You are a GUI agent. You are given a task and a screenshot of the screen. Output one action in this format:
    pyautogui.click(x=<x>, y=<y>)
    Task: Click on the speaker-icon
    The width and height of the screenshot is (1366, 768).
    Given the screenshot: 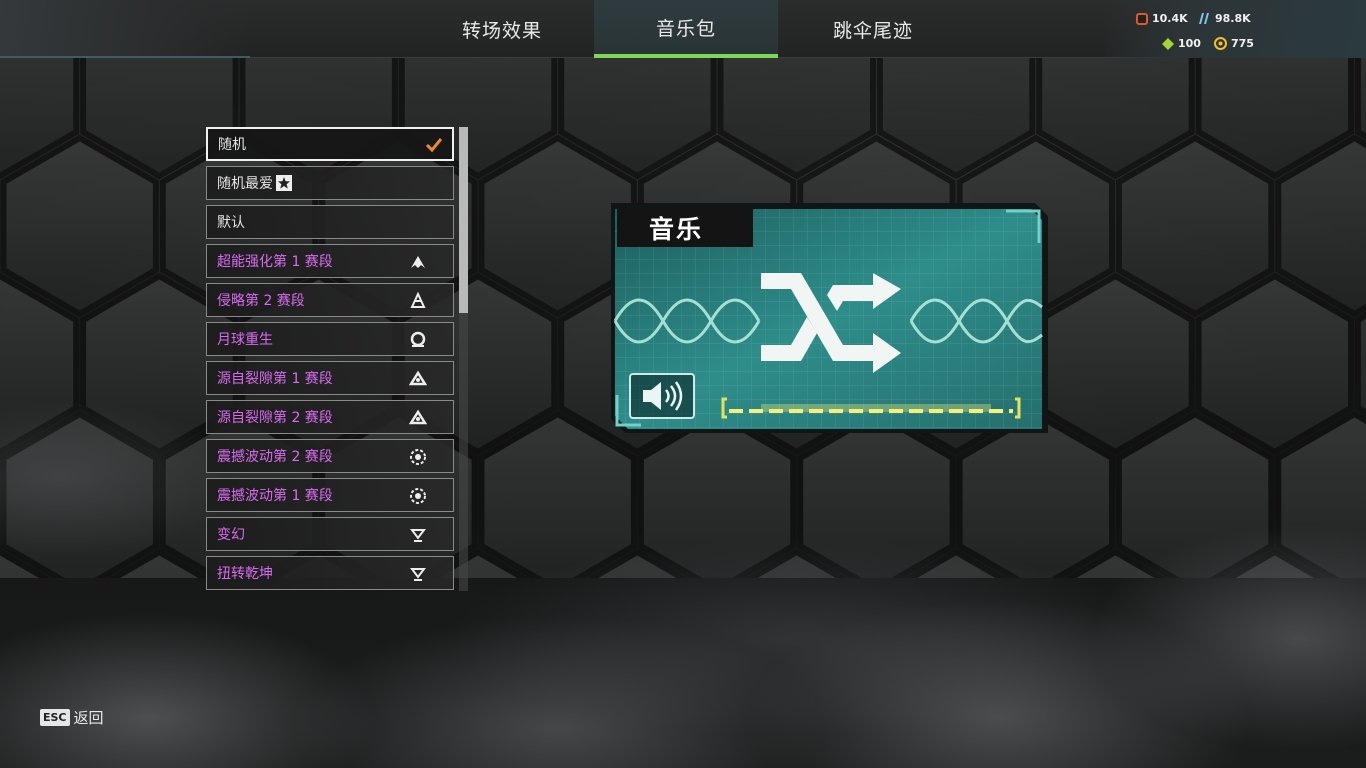 What is the action you would take?
    pyautogui.click(x=663, y=396)
    